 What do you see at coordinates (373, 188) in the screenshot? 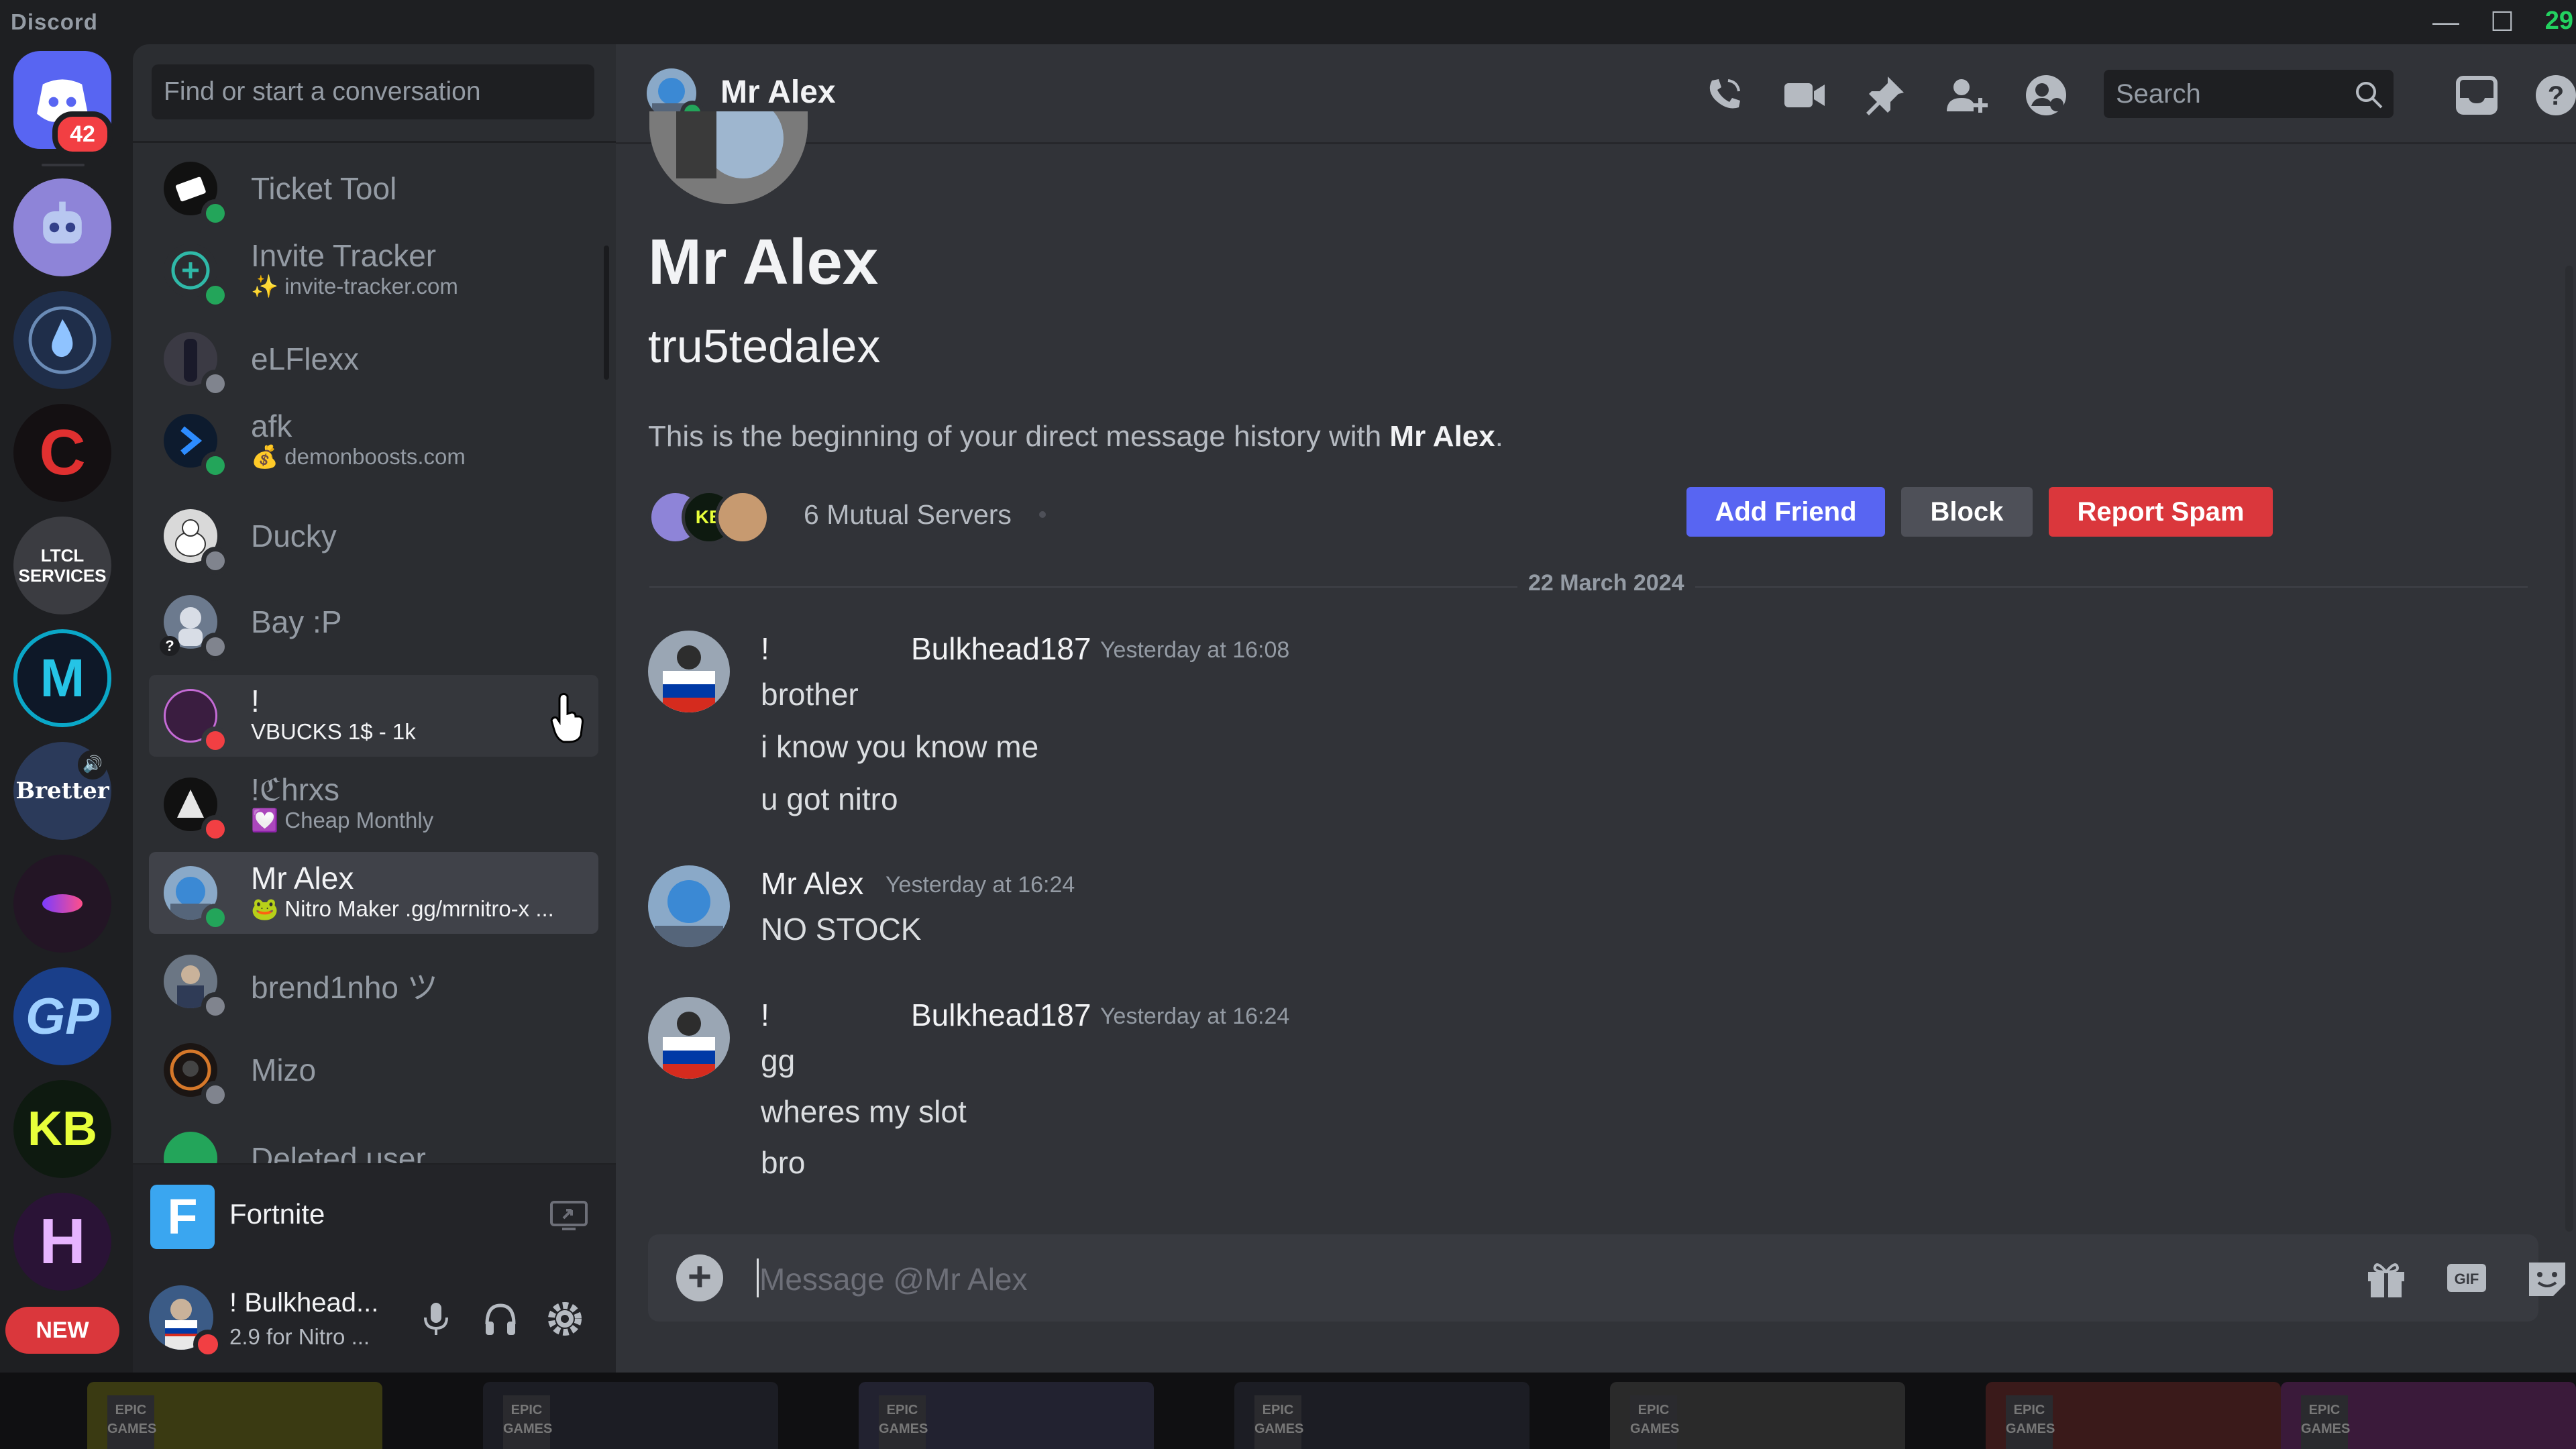
I see `dm-item-ticket-tool: Ticket Tool` at bounding box center [373, 188].